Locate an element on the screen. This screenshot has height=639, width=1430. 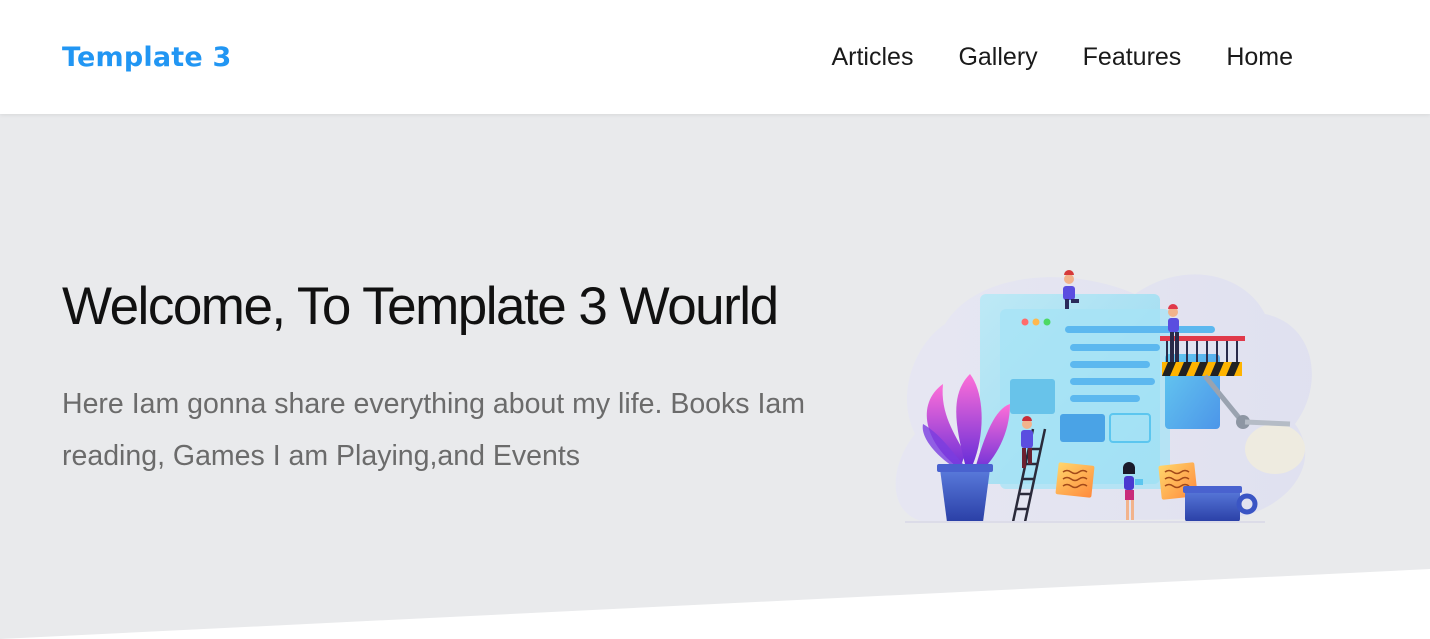
nav-link-gallery: Gallery is located at coordinates (997, 57).